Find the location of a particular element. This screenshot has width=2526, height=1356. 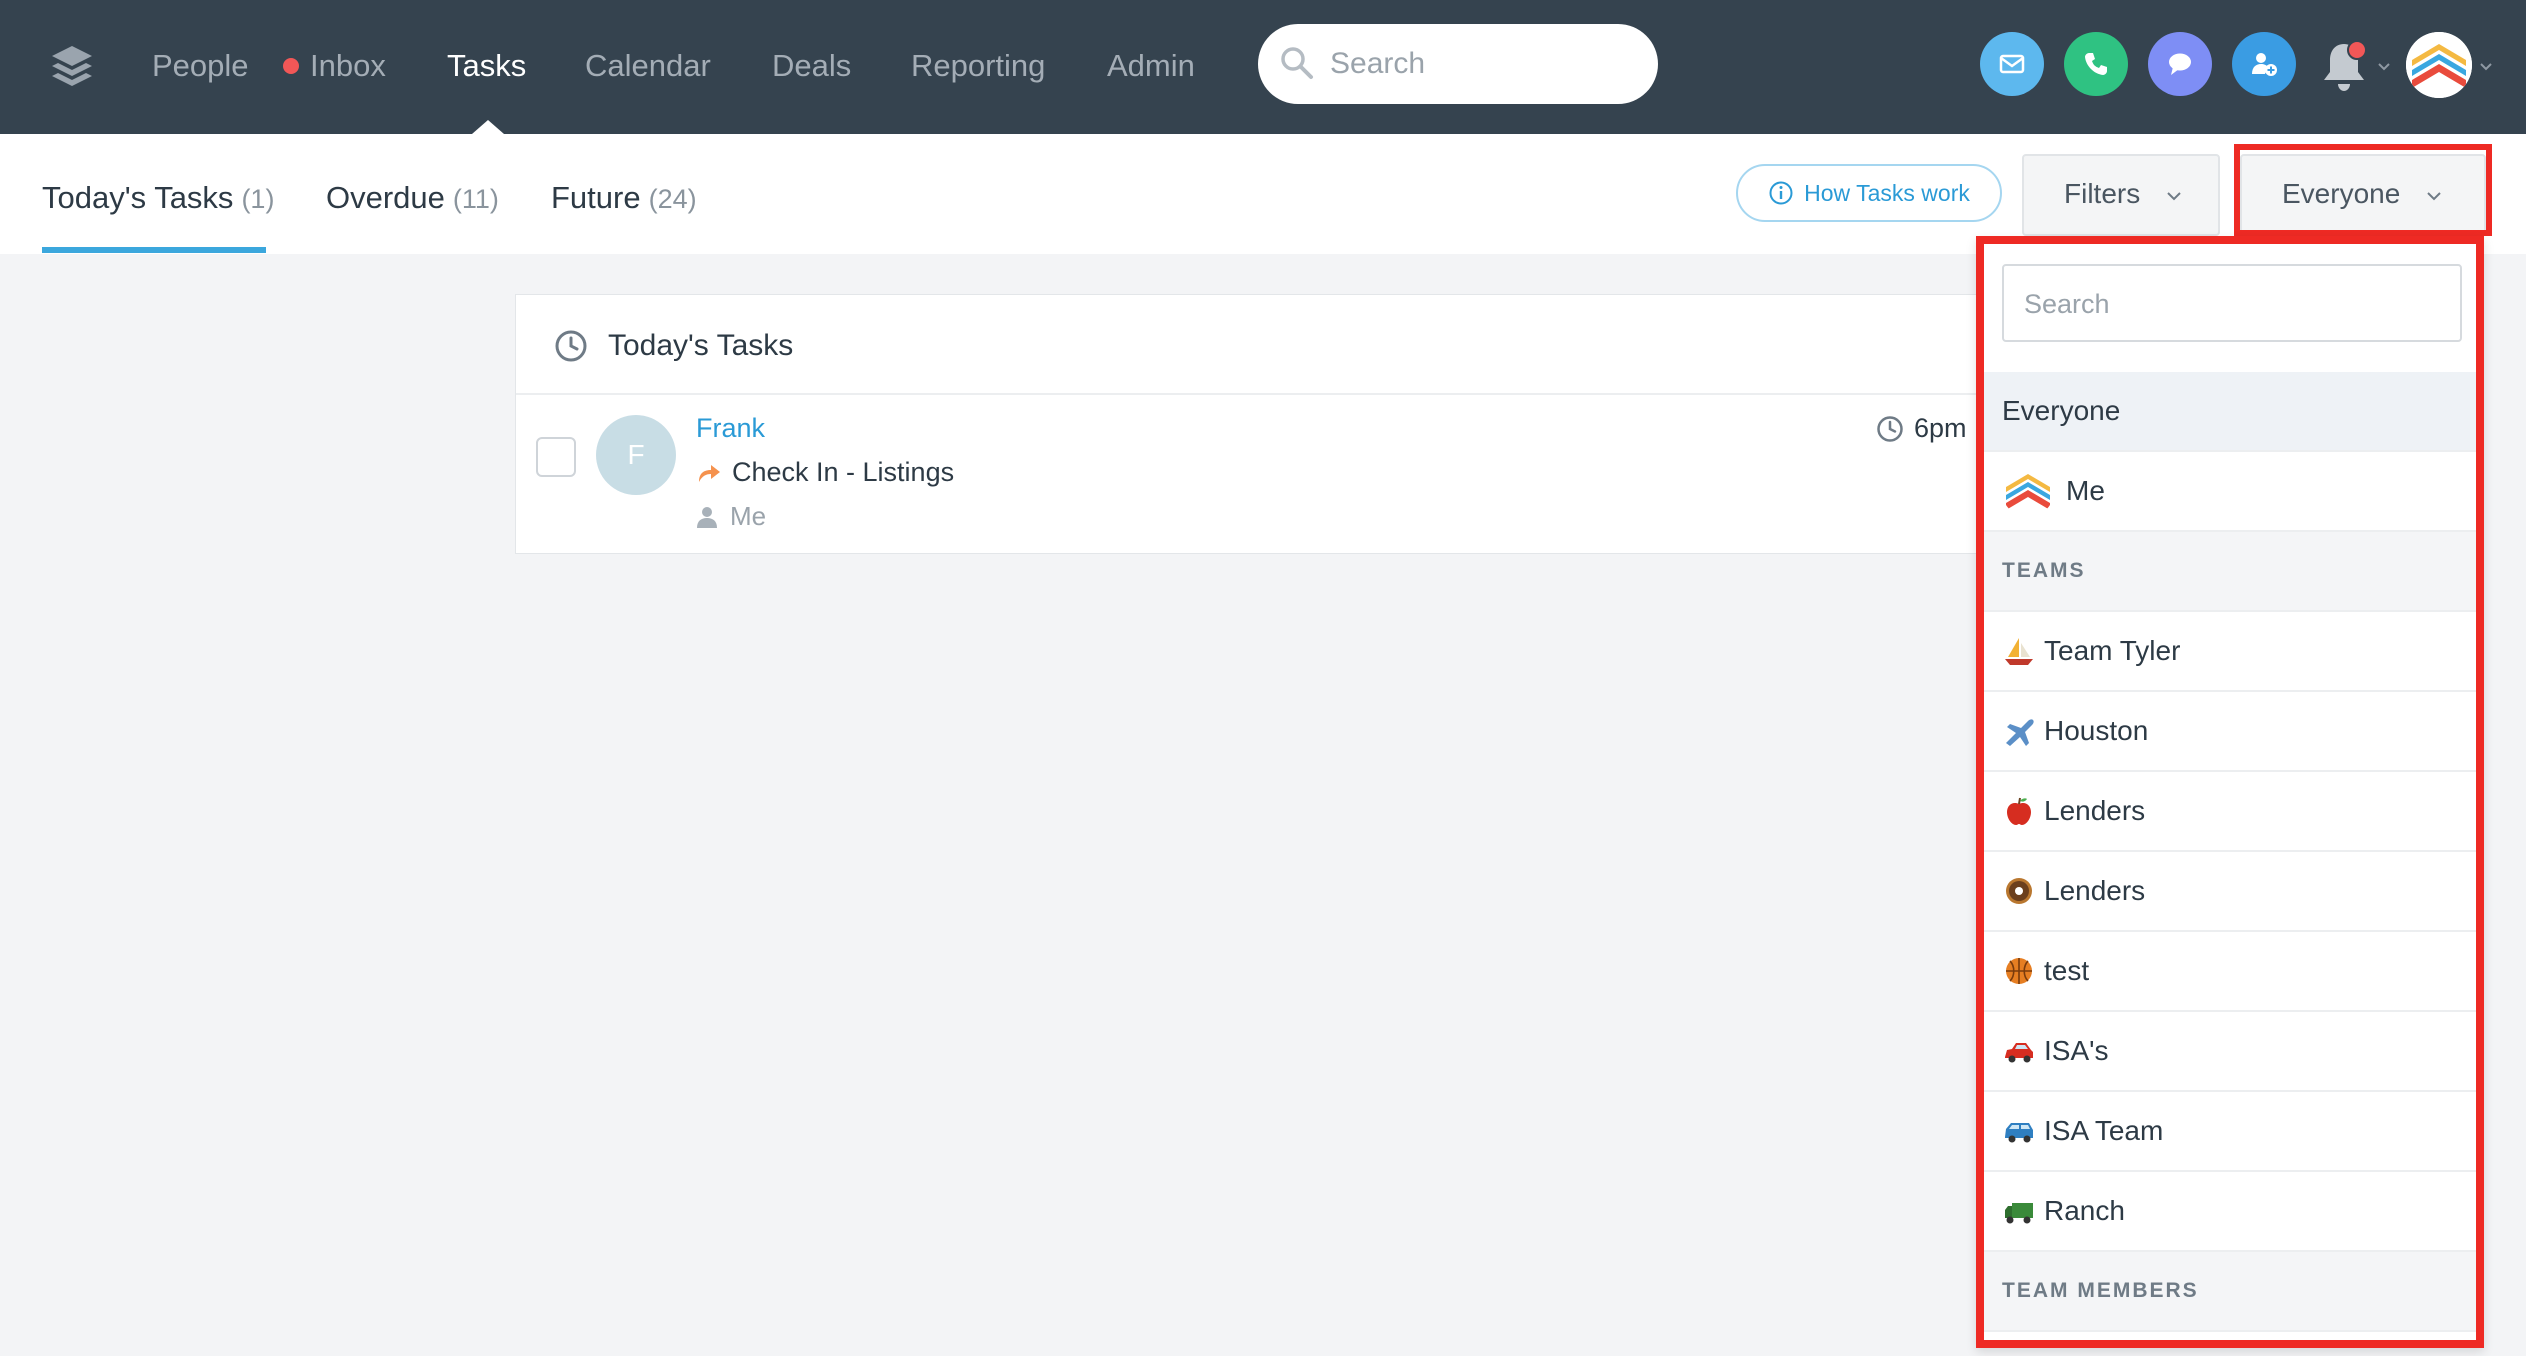

tab-future: Future (24) is located at coordinates (624, 198).